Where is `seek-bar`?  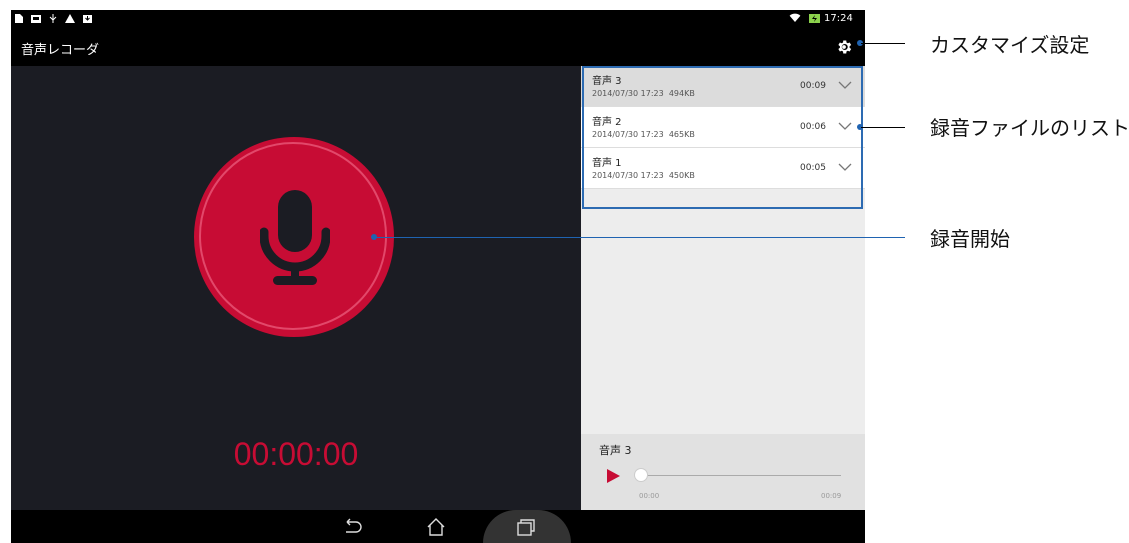 seek-bar is located at coordinates (741, 475).